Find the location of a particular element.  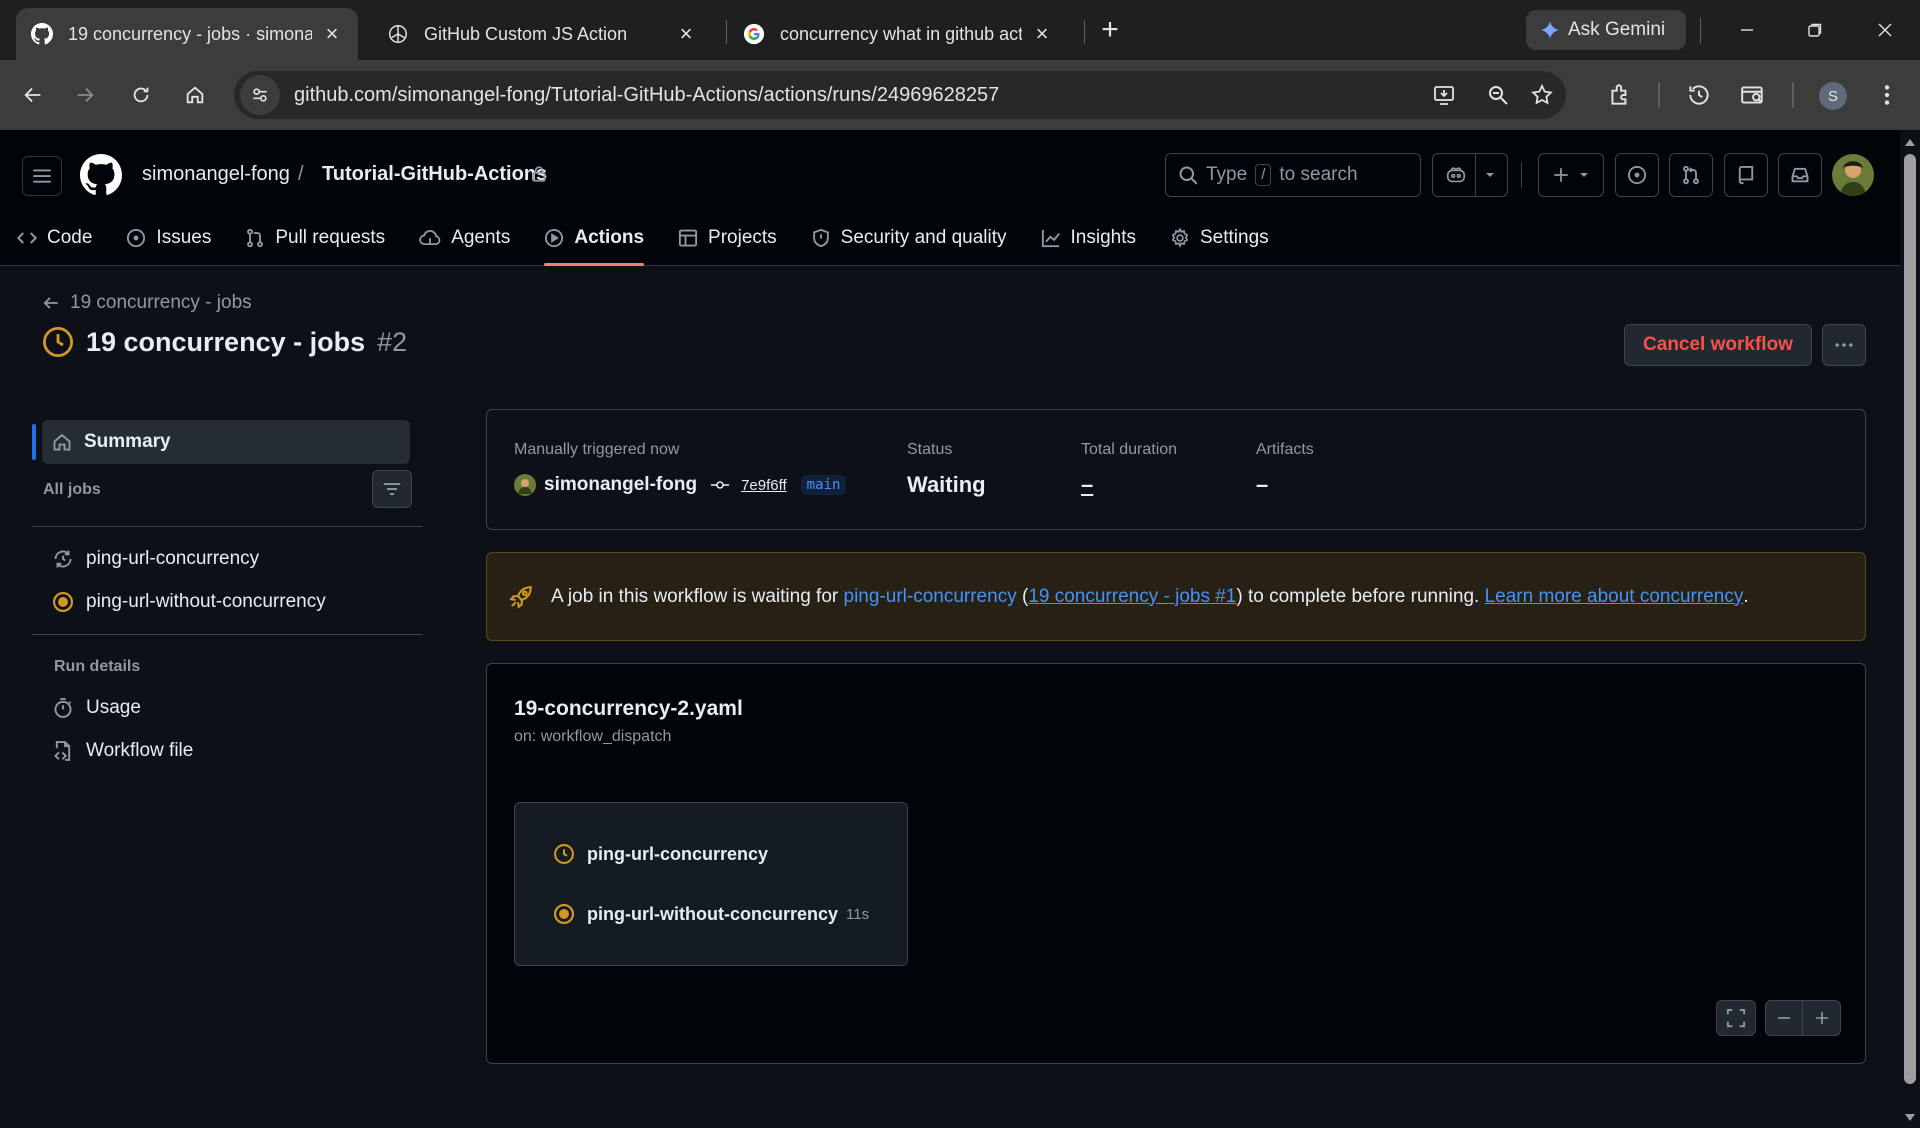

zoom-in-button is located at coordinates (1821, 1018).